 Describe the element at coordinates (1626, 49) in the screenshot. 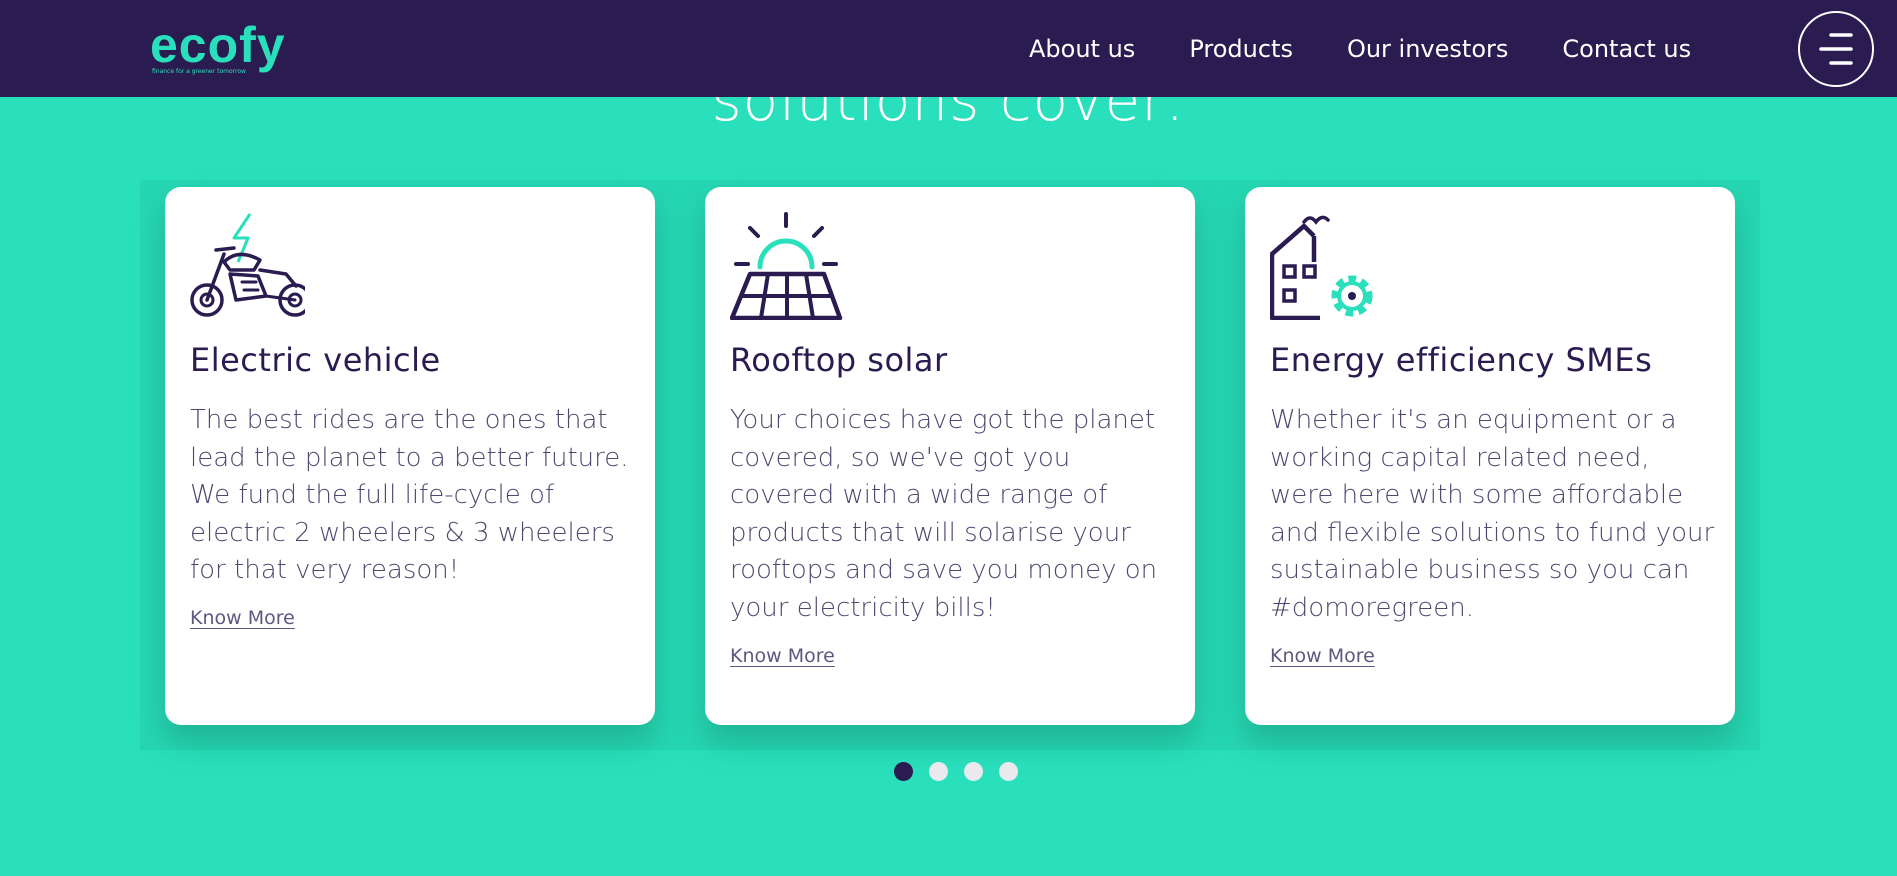

I see `nav-contact-us: Contact us` at that location.